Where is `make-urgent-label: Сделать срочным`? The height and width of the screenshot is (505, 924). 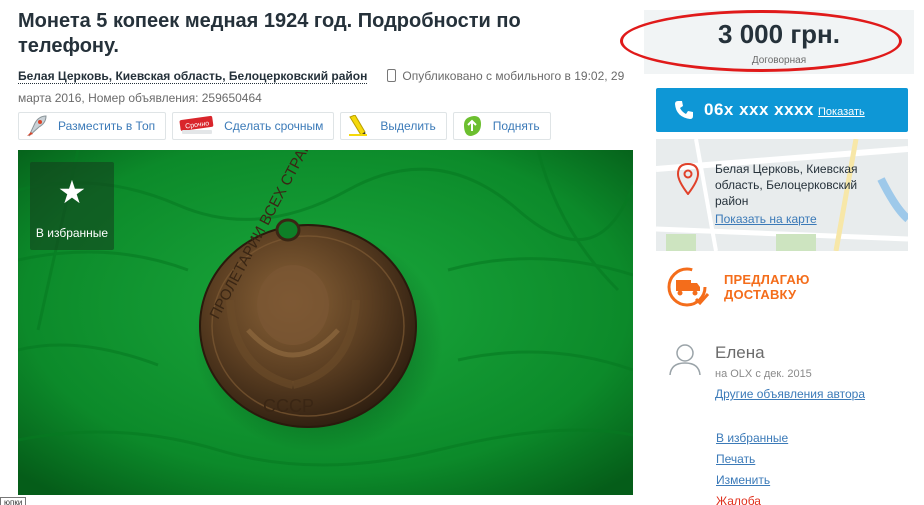 make-urgent-label: Сделать срочным is located at coordinates (274, 126).